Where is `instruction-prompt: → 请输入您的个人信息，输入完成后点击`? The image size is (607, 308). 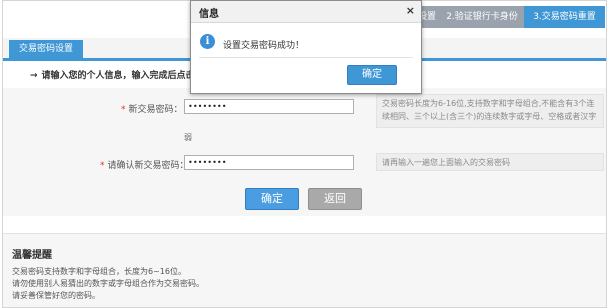
instruction-prompt: → 请输入您的个人信息，输入完成后点击 is located at coordinates (112, 74).